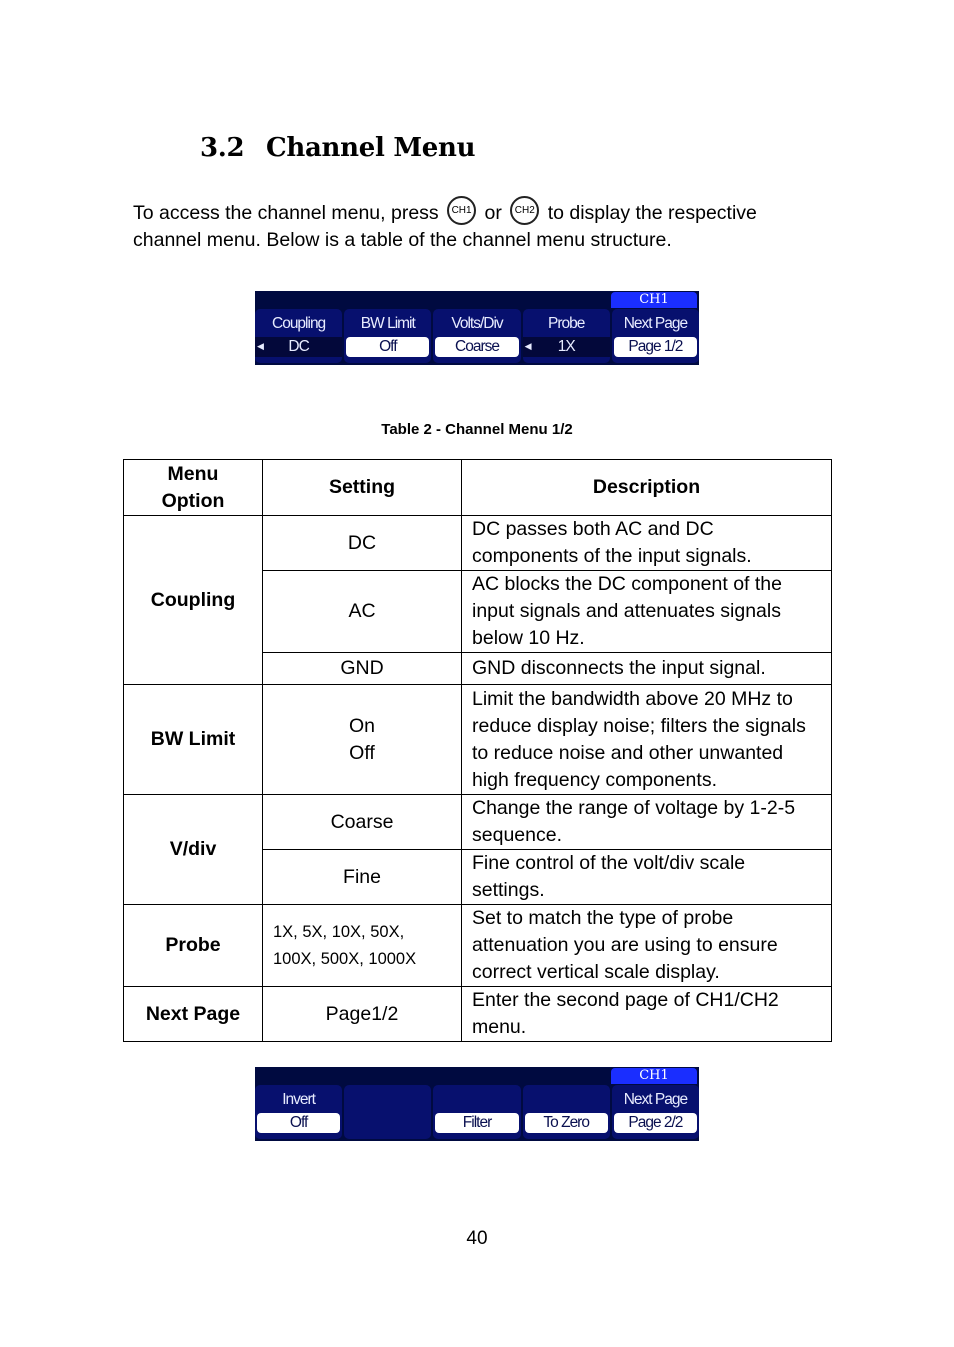 This screenshot has width=954, height=1347. Describe the element at coordinates (362, 822) in the screenshot. I see `setting-cell: Coarse` at that location.